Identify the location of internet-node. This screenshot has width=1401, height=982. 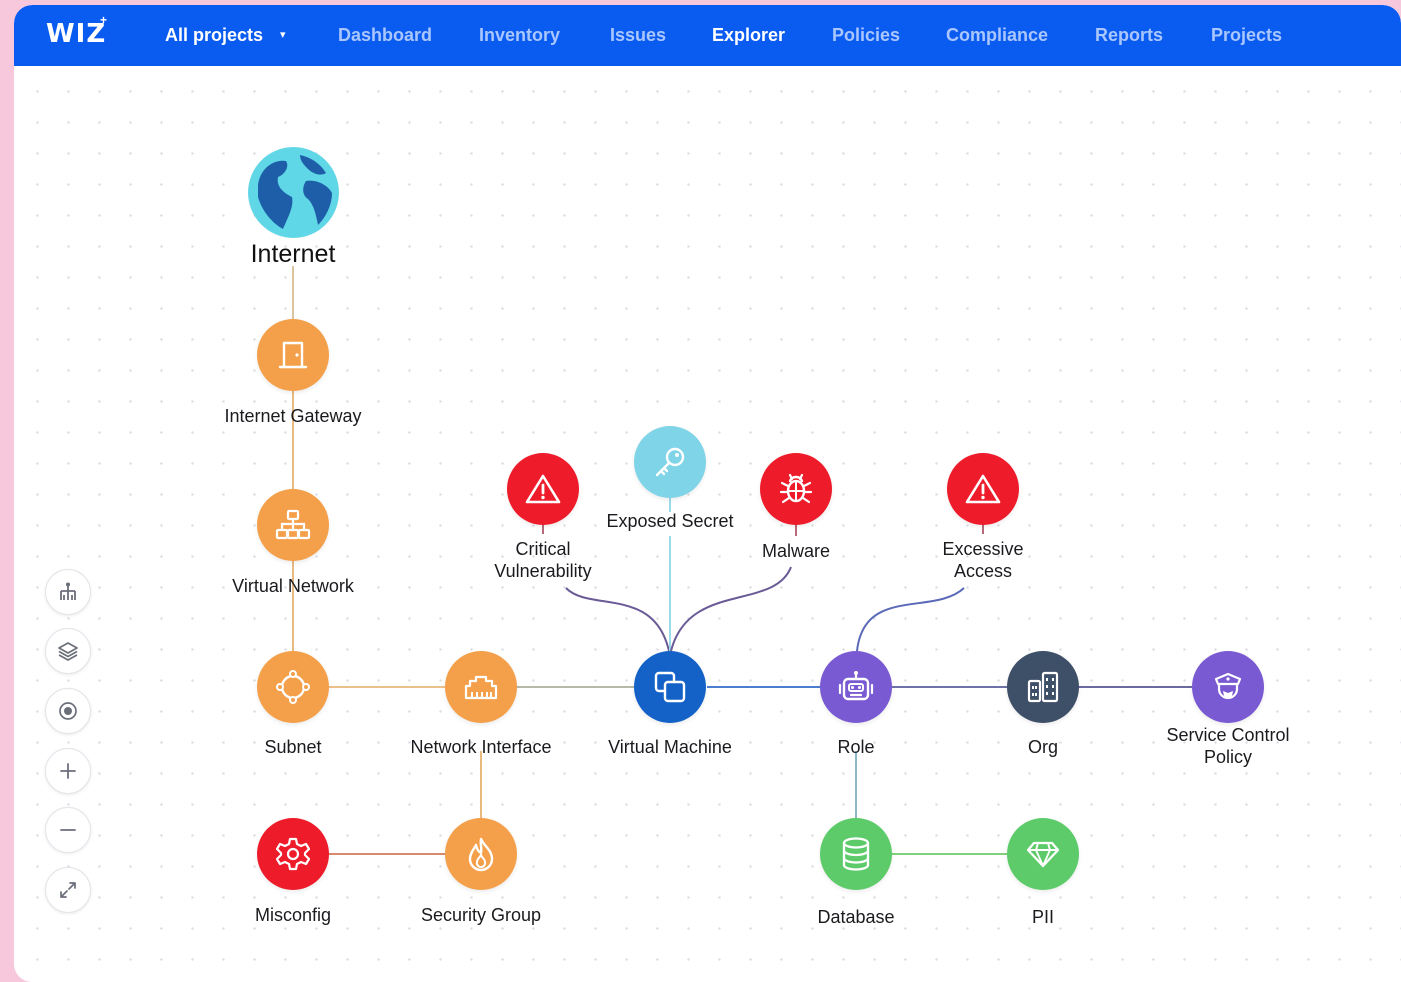
(293, 192).